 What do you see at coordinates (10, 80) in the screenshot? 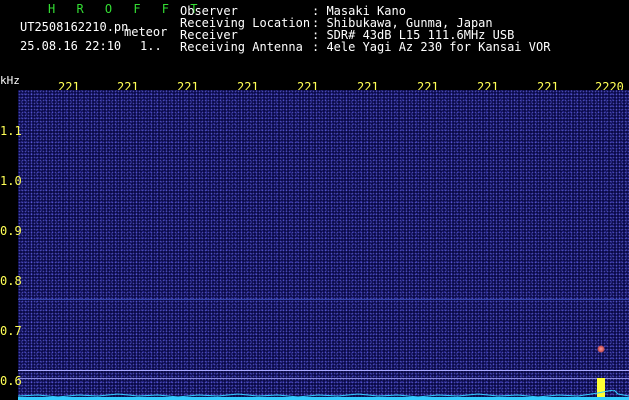
I see `unit-label: kHz` at bounding box center [10, 80].